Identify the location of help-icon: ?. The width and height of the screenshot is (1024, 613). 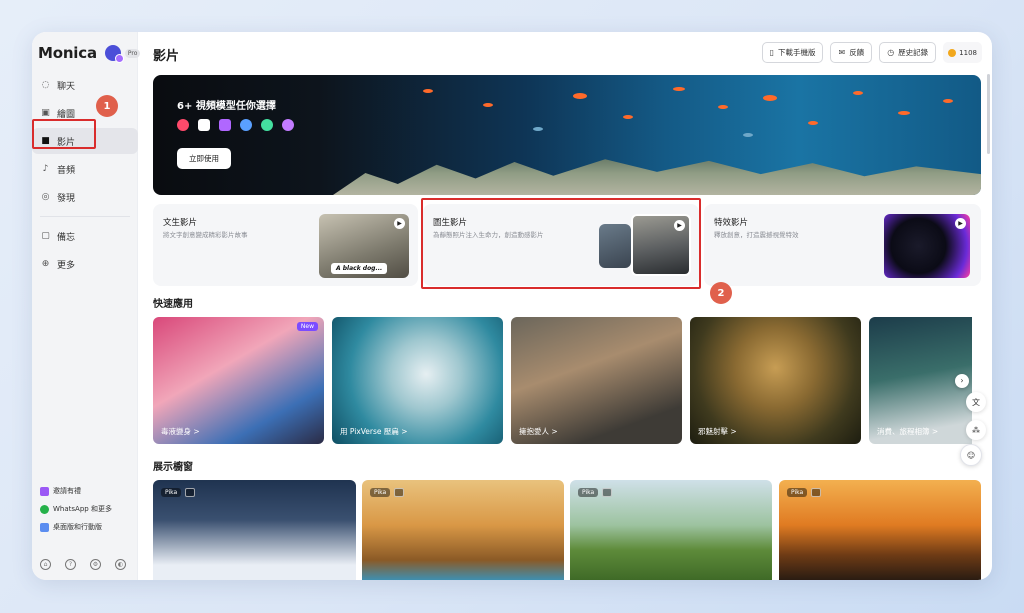
(70, 564).